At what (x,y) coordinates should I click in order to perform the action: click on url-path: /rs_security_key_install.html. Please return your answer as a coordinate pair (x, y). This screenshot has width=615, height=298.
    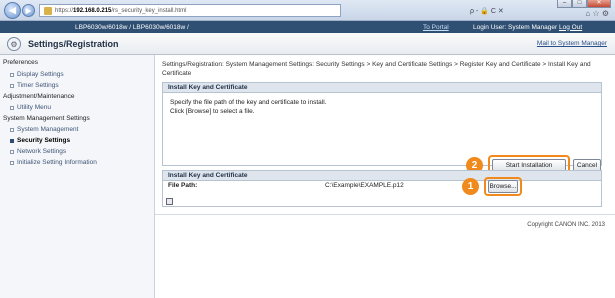
    Looking at the image, I should click on (149, 10).